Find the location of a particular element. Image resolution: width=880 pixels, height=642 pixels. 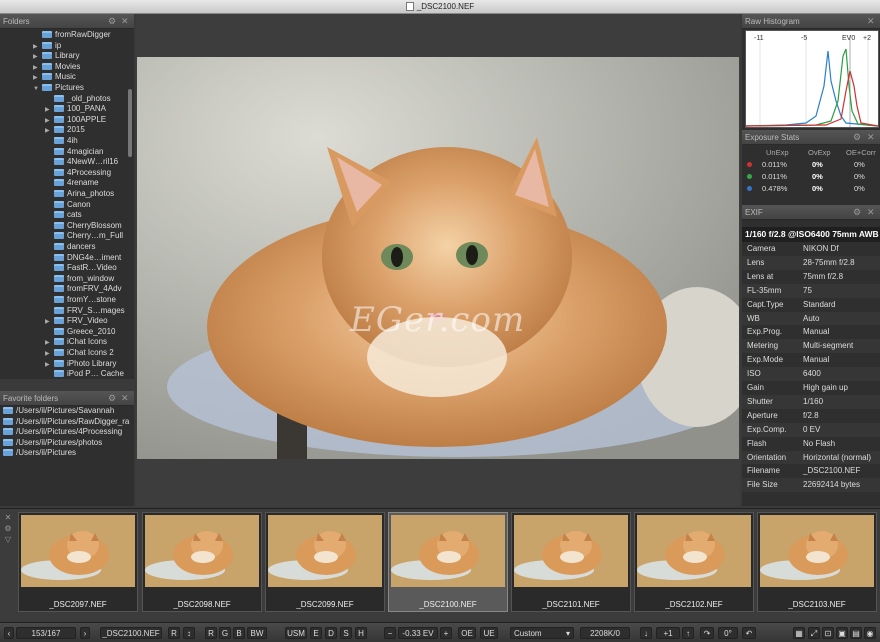

flip-button: ↕ is located at coordinates (189, 633).